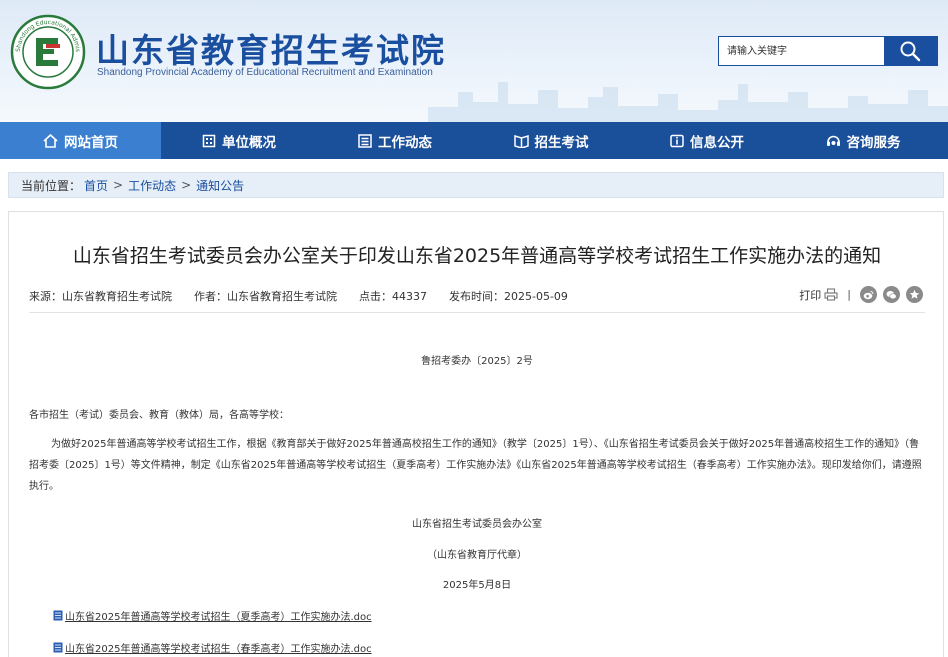  Describe the element at coordinates (50, 140) in the screenshot. I see `home-icon` at that location.